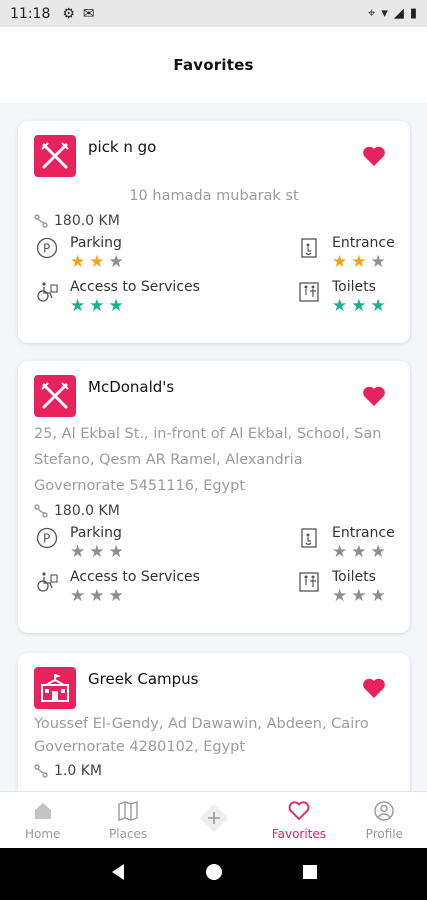 Image resolution: width=427 pixels, height=900 pixels. I want to click on add-icon, so click(214, 818).